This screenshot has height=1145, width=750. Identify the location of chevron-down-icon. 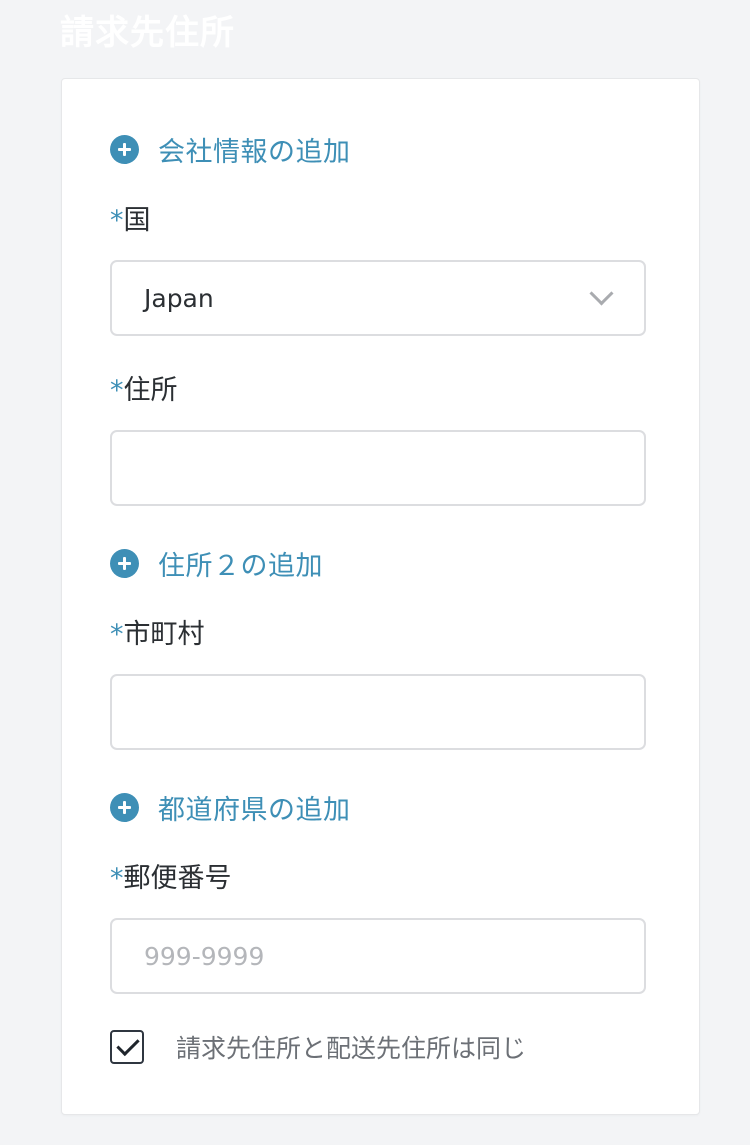
(601, 293).